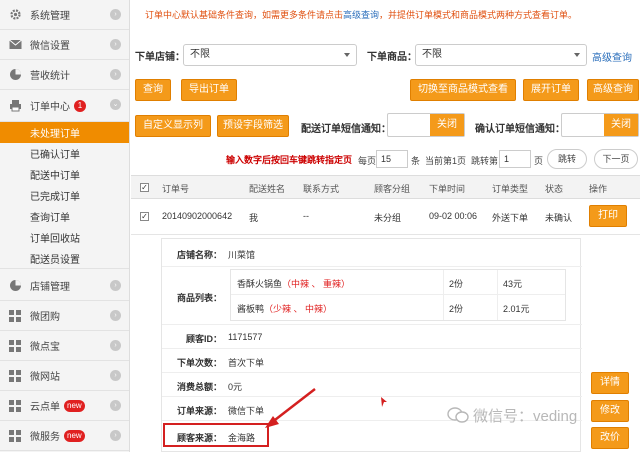  Describe the element at coordinates (209, 90) in the screenshot. I see `export-orders-button: 导出订单` at that location.